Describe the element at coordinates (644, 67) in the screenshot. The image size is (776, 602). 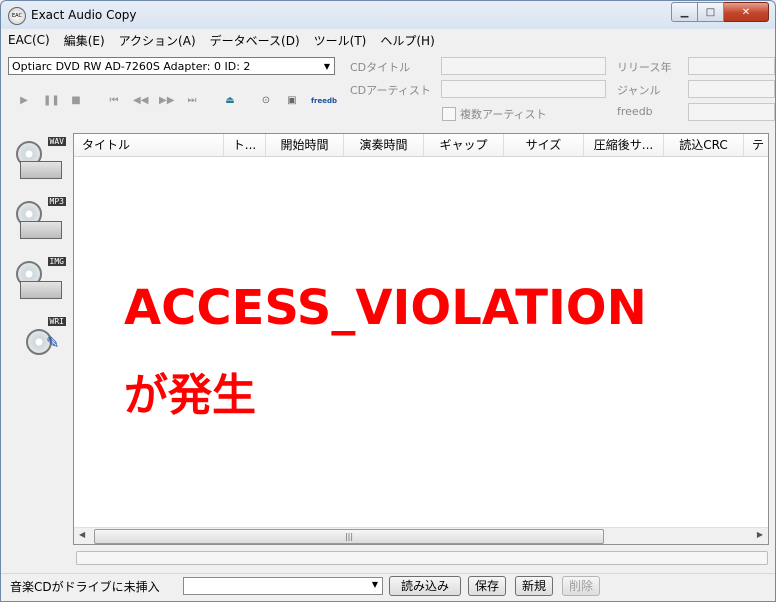
I see `release-year-label: リリース年` at that location.